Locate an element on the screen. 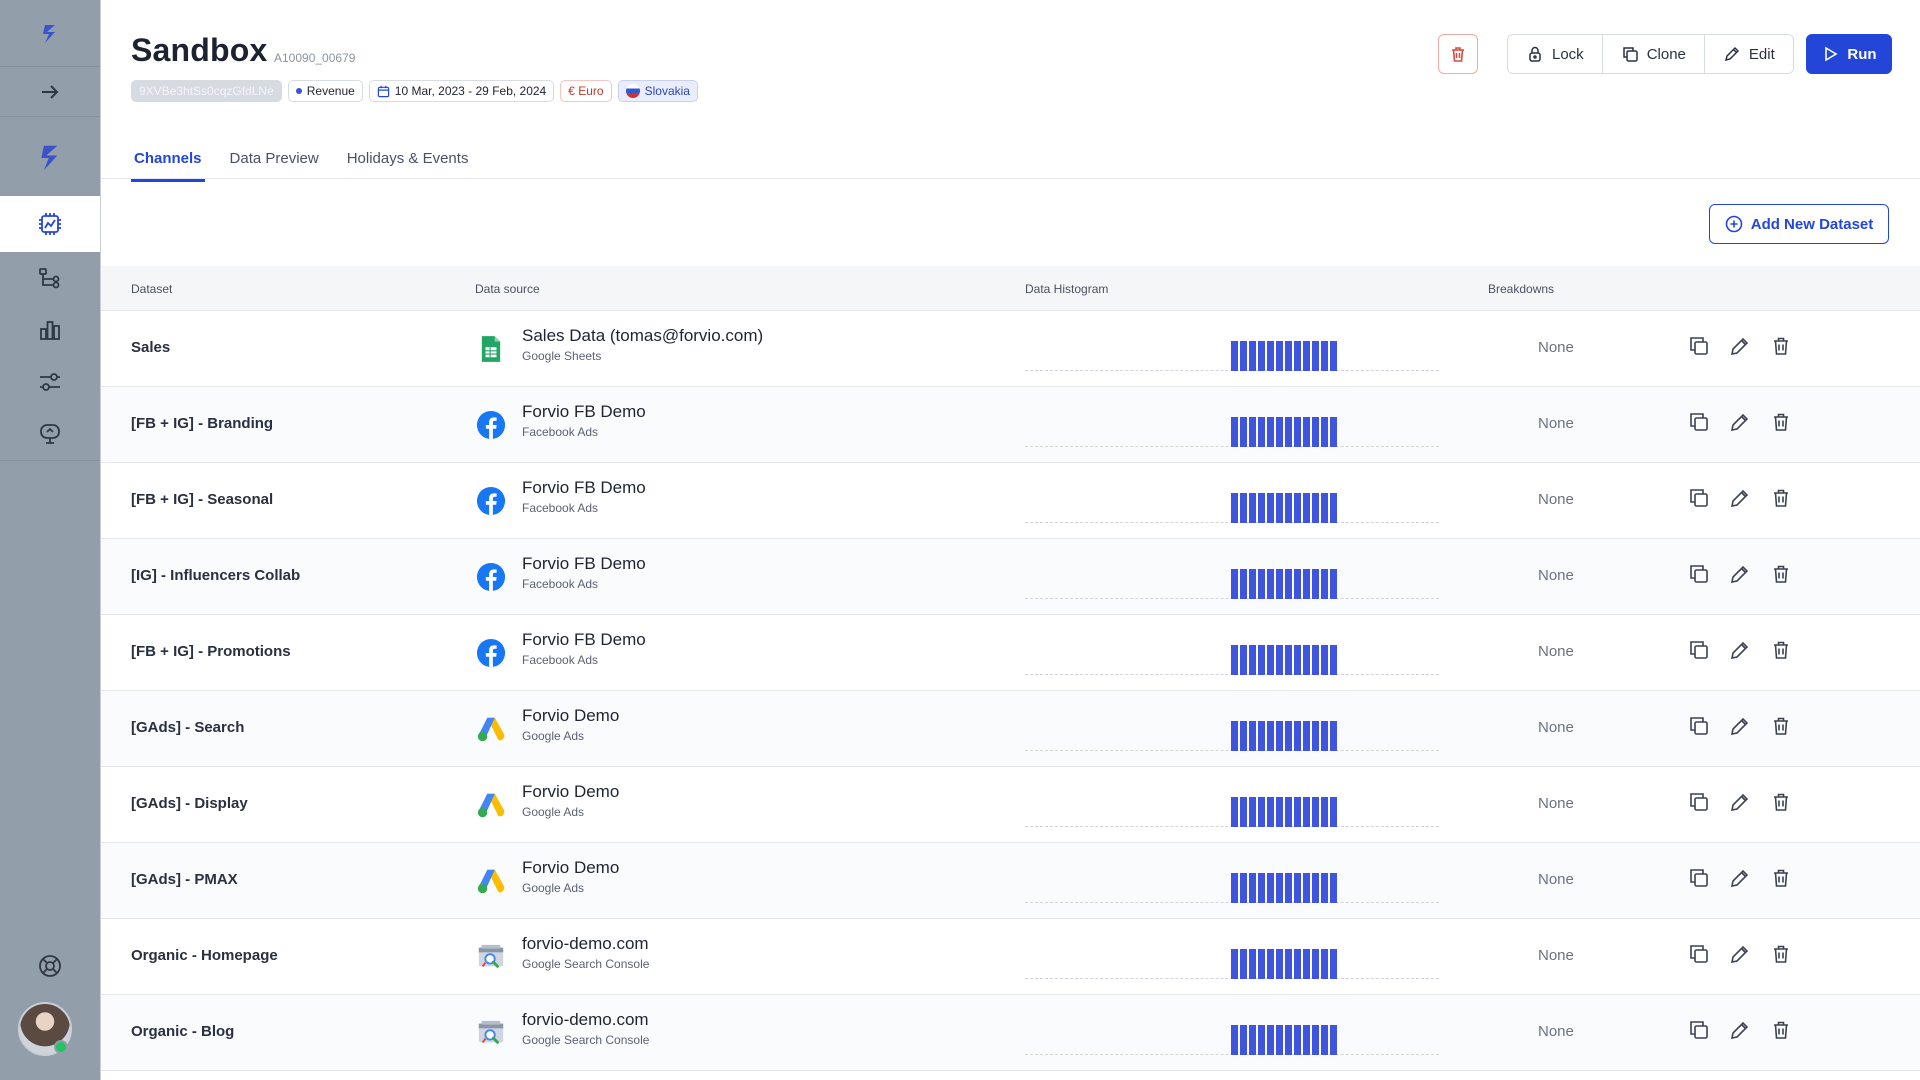  row-actions is located at coordinates (1740, 802).